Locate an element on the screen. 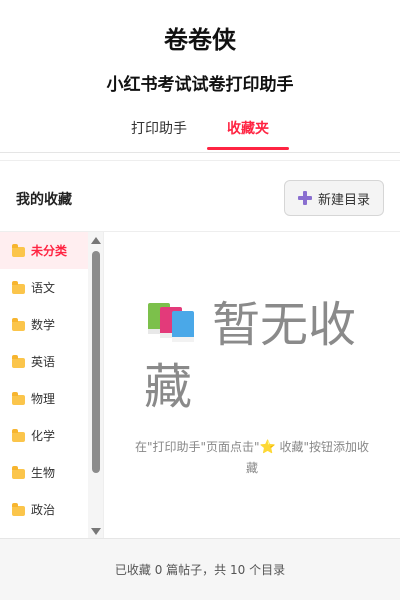 The width and height of the screenshot is (400, 600). folder-label: 语文 is located at coordinates (43, 288).